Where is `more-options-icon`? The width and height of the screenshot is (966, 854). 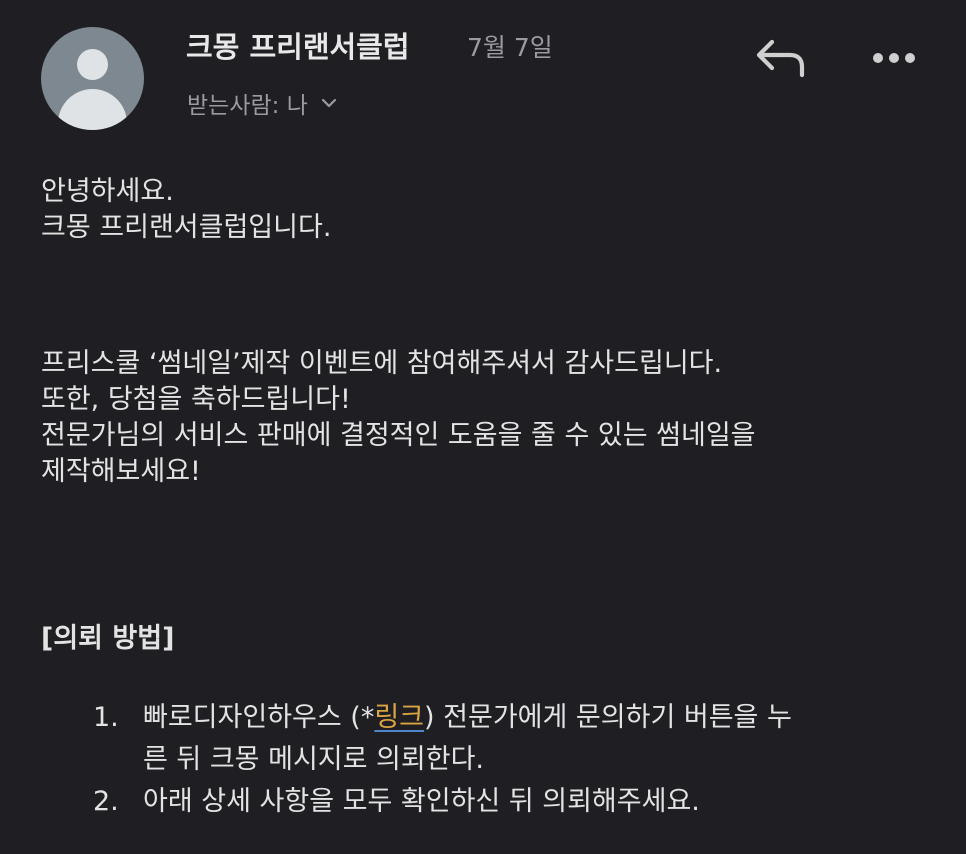 more-options-icon is located at coordinates (894, 58).